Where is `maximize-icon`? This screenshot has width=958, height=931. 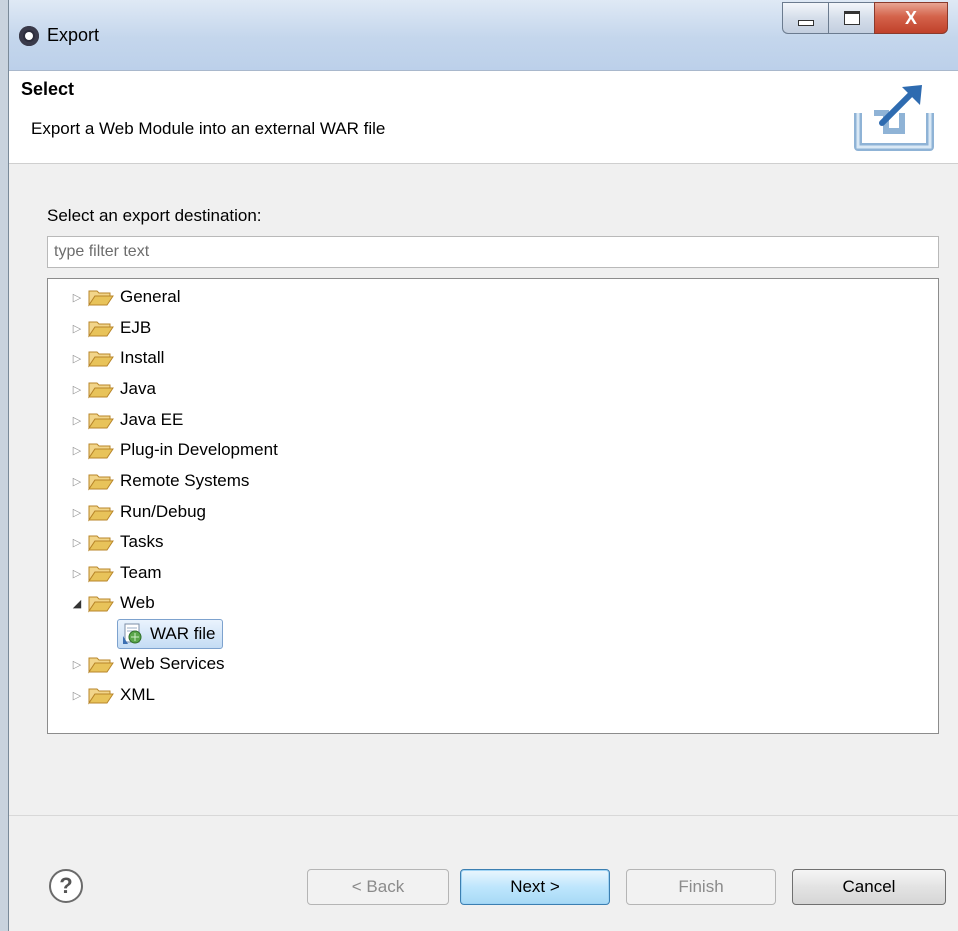 maximize-icon is located at coordinates (851, 18).